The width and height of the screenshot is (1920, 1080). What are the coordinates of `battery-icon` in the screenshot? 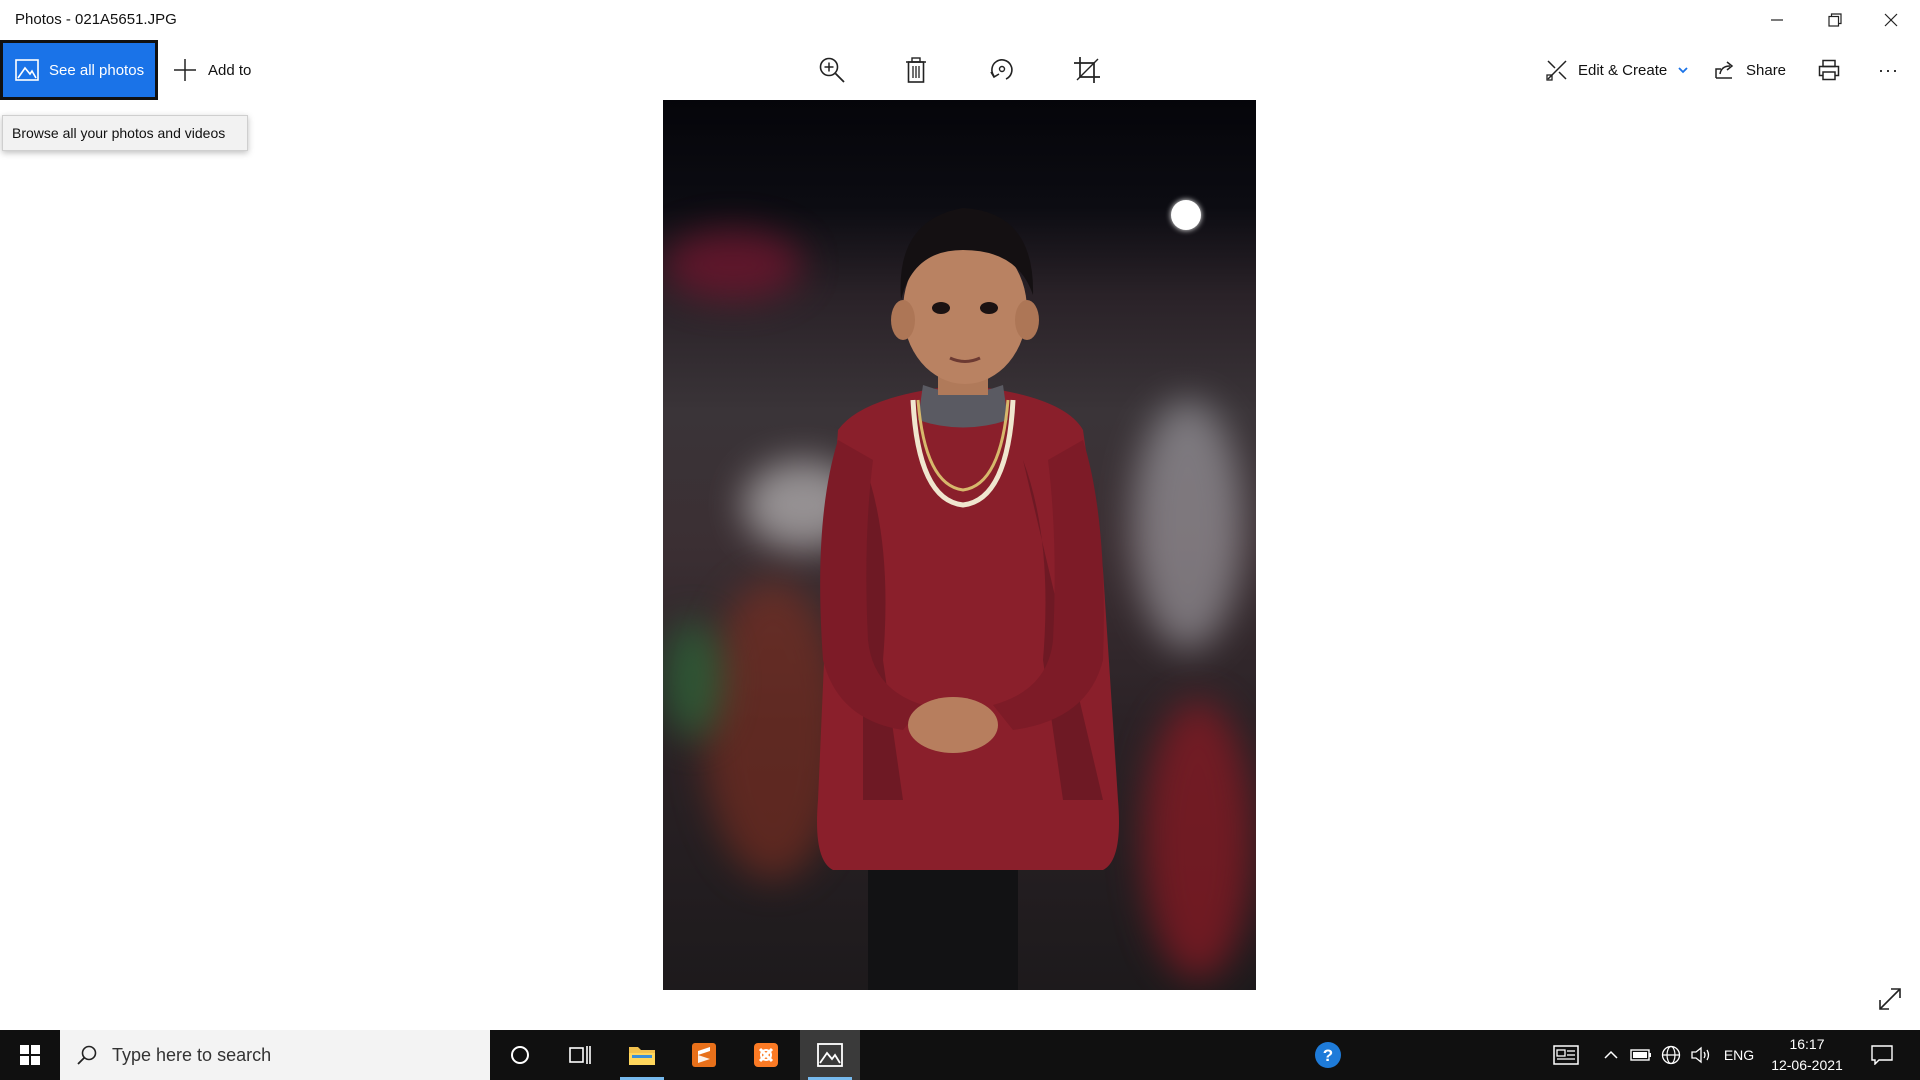 It's located at (1640, 1055).